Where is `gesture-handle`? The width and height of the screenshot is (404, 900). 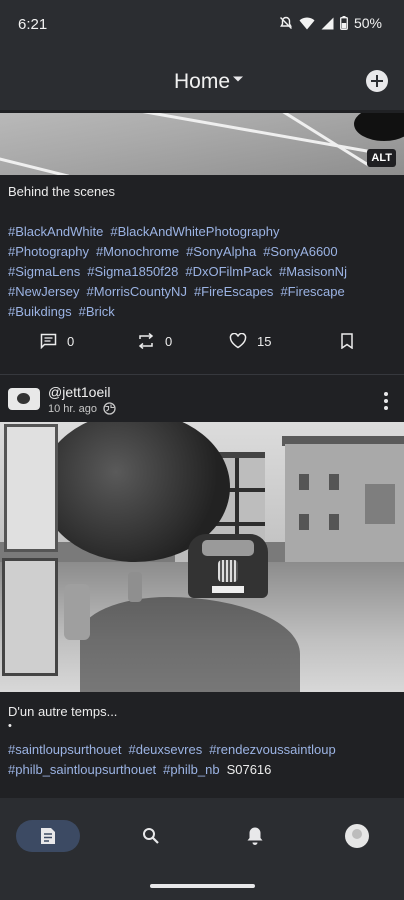 gesture-handle is located at coordinates (202, 886).